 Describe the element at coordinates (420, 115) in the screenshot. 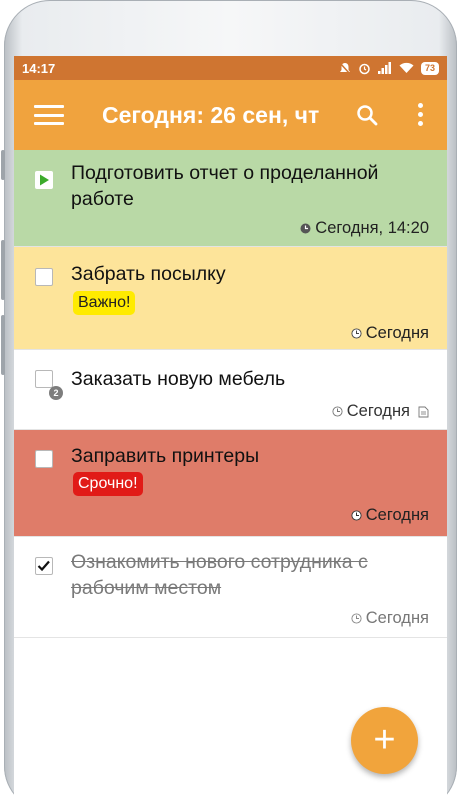

I see `more-options-icon` at that location.